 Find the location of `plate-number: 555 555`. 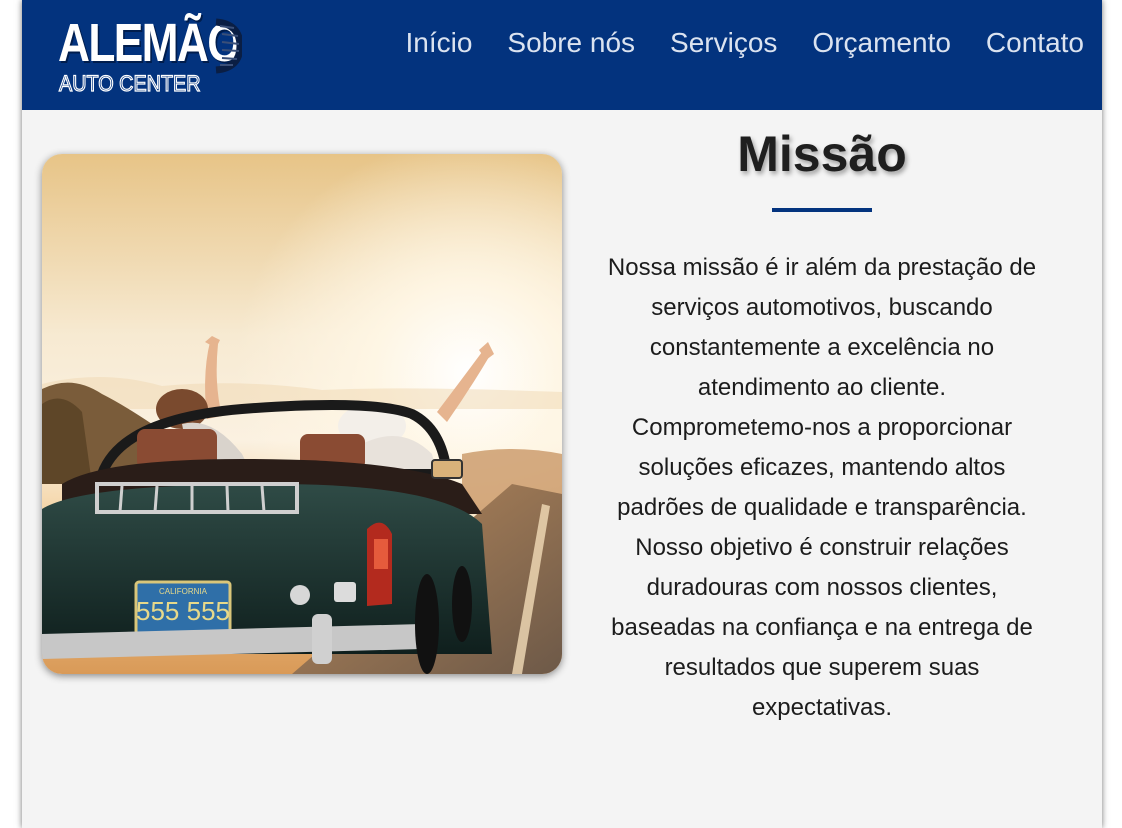

plate-number: 555 555 is located at coordinates (183, 611).